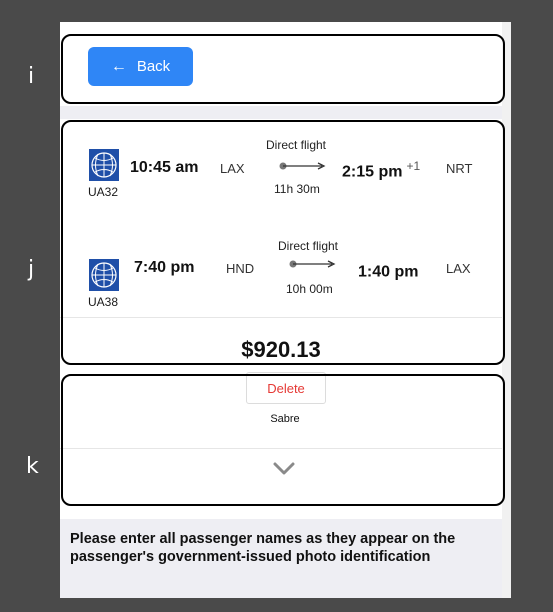 The image size is (553, 612). Describe the element at coordinates (31, 76) in the screenshot. I see `region-label-i: i` at that location.